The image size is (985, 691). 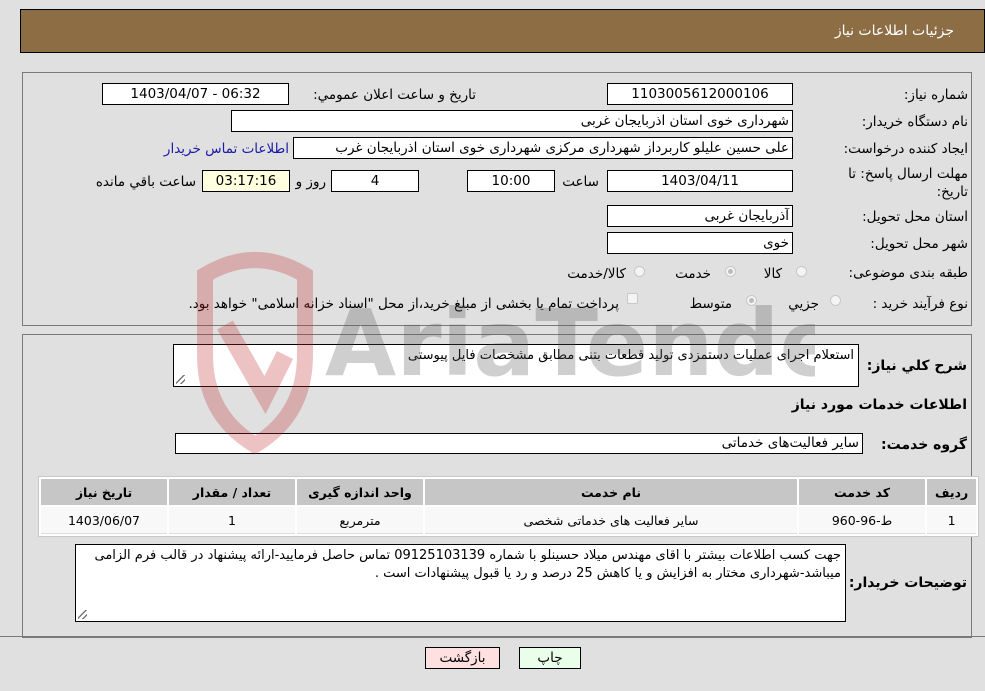 I want to click on buyer-org-label: نام دستگاه خریدار:, so click(x=914, y=122).